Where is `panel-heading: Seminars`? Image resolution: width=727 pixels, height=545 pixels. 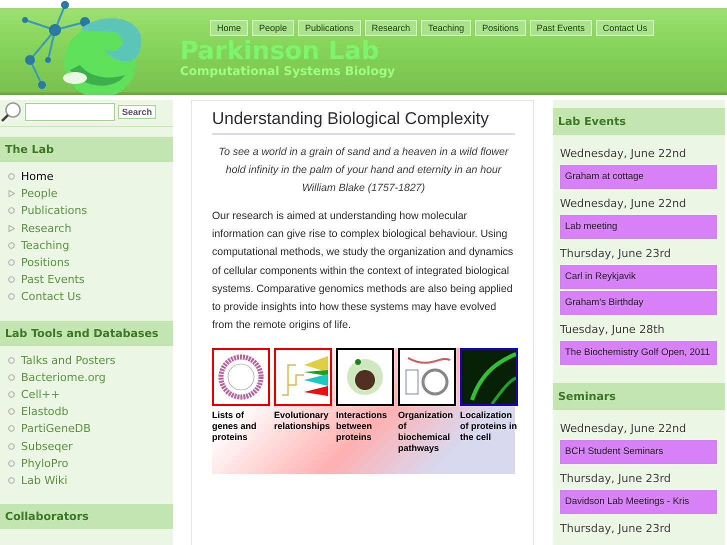 panel-heading: Seminars is located at coordinates (639, 396).